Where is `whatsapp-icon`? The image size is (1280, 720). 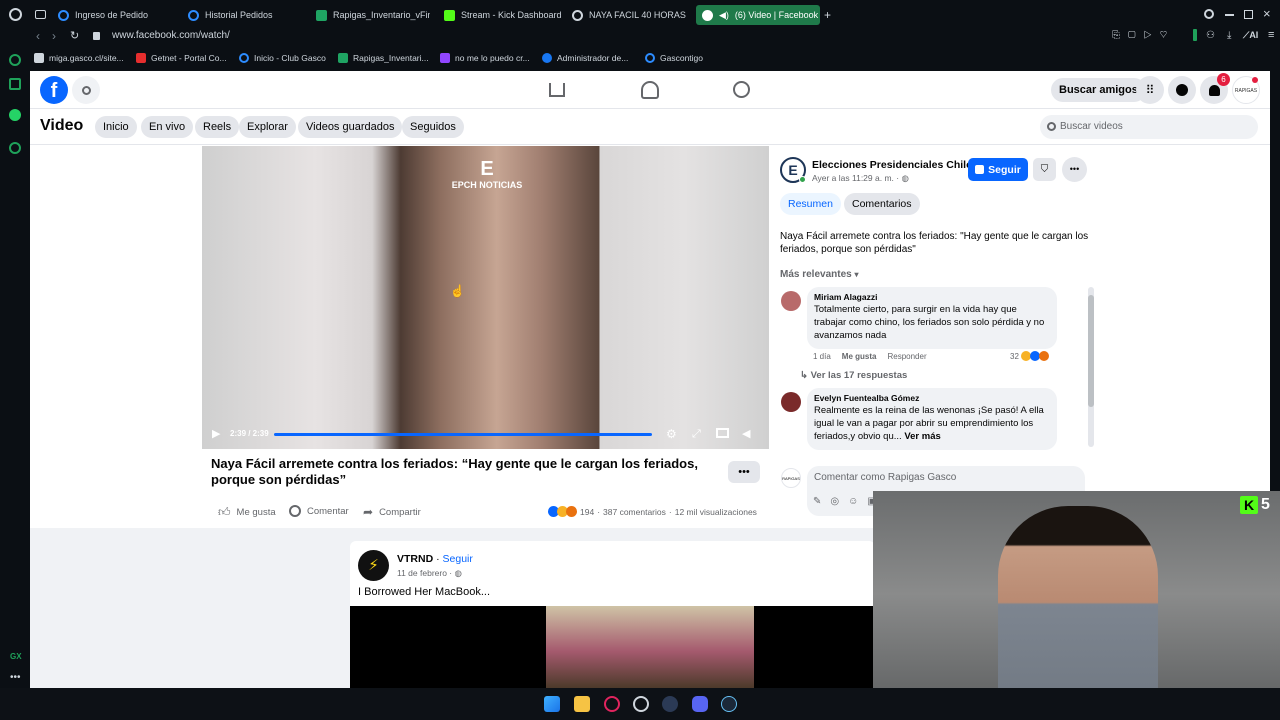 whatsapp-icon is located at coordinates (15, 115).